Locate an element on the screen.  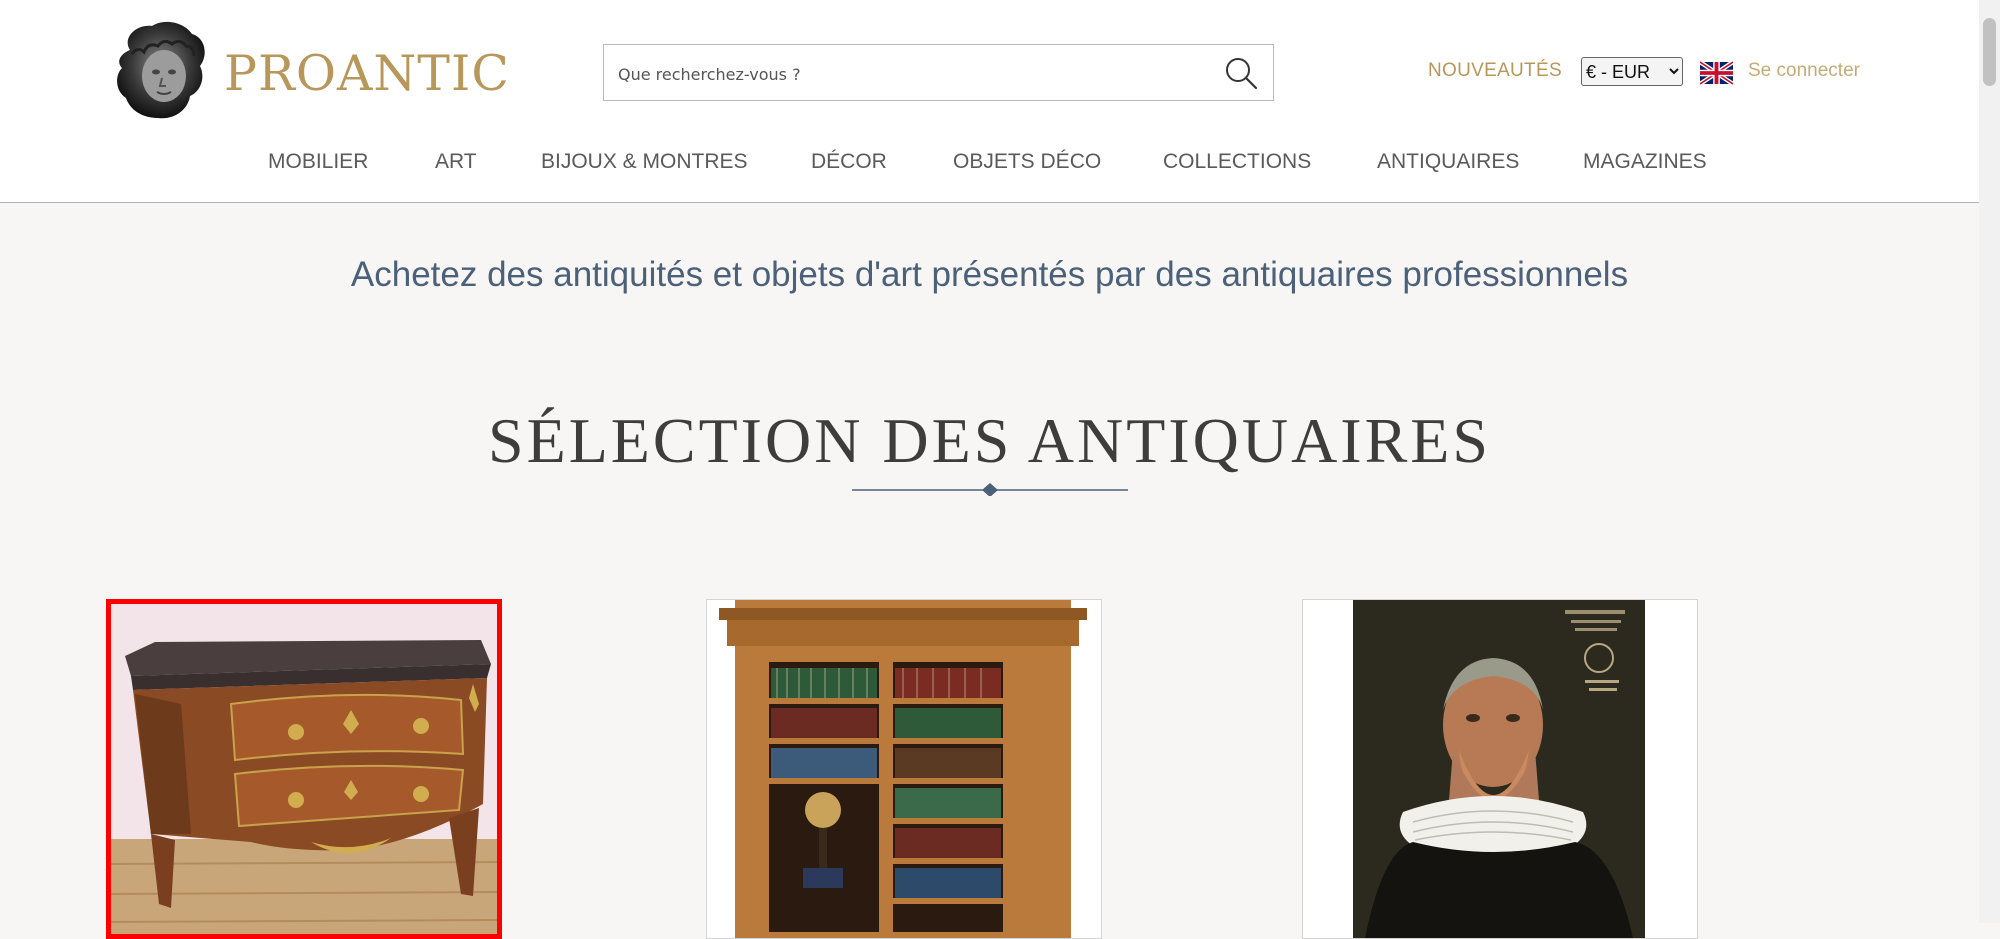
currency-select: € - EUR is located at coordinates (1632, 71).